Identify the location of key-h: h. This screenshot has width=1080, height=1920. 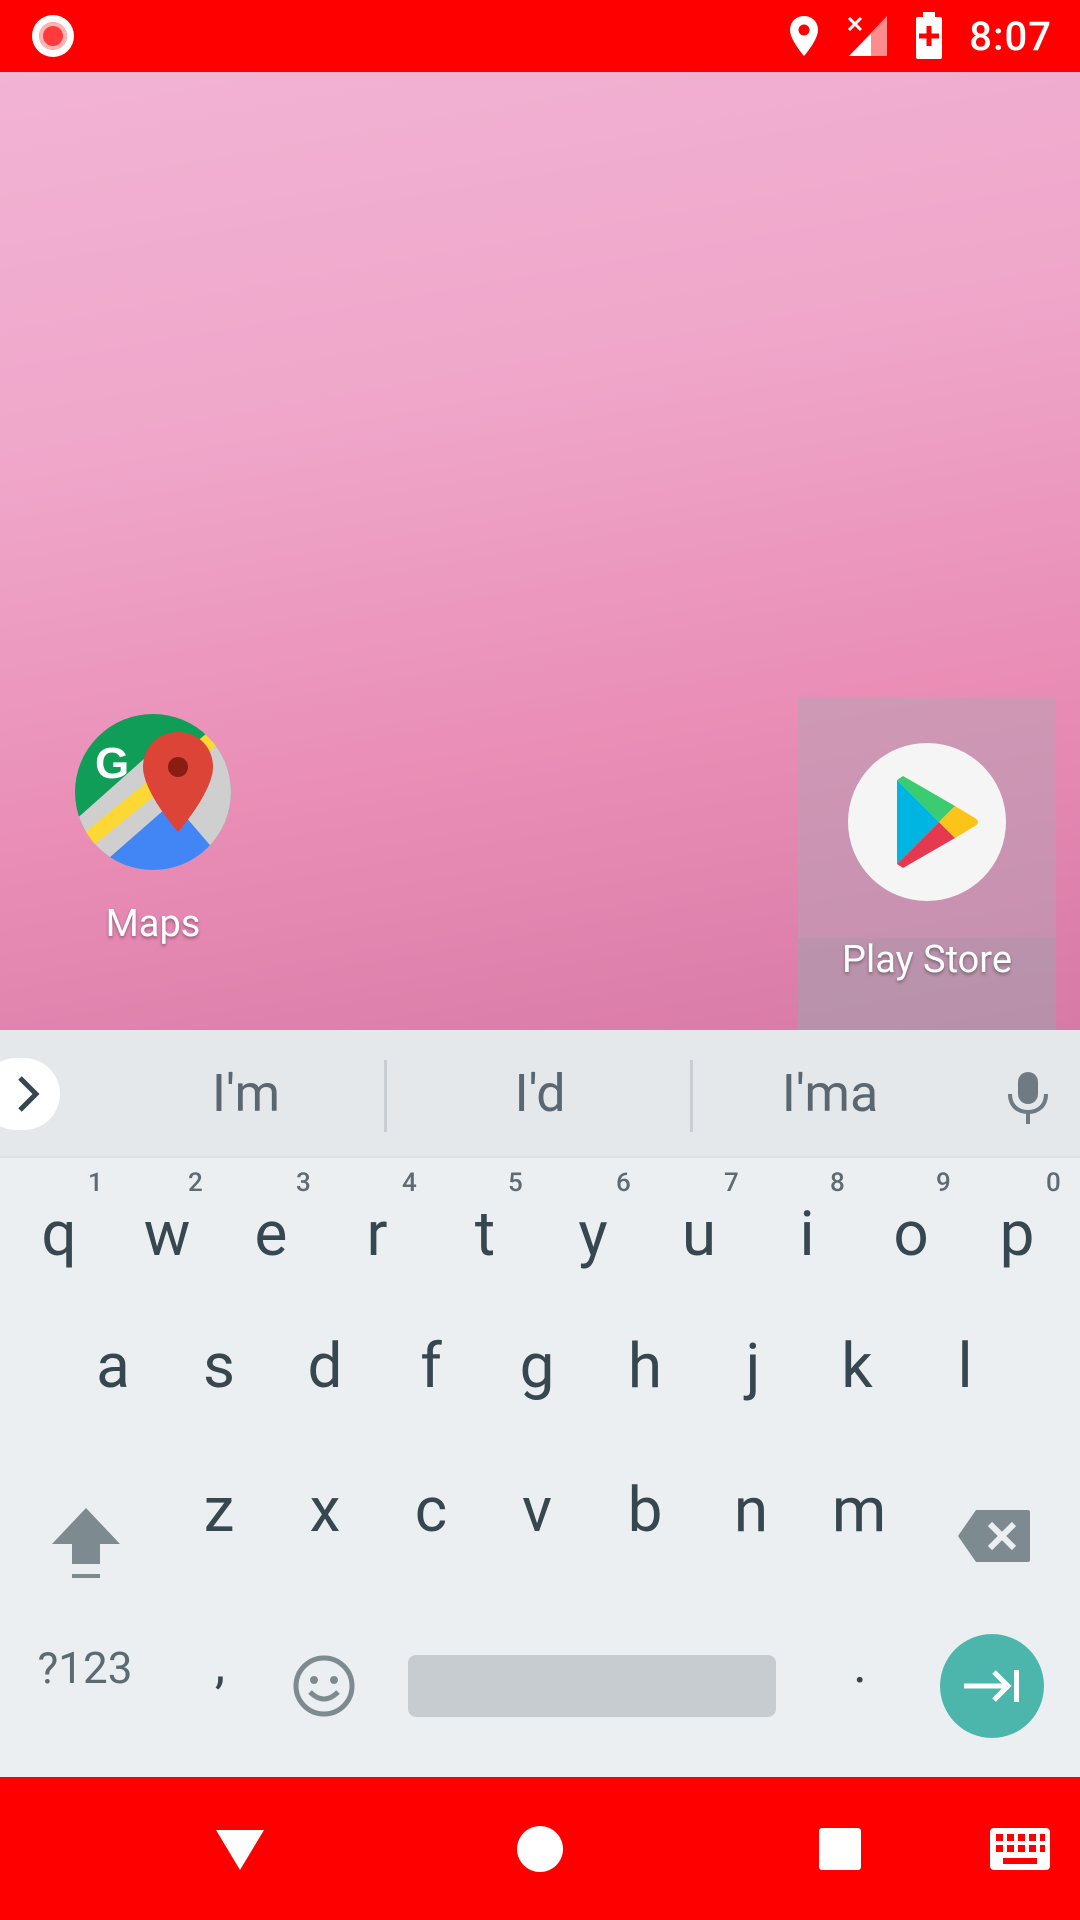
(645, 1370).